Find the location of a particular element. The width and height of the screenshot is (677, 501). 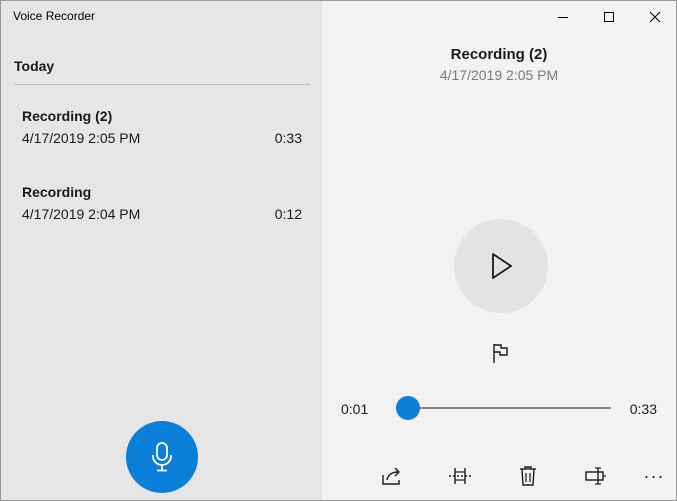

minimize-icon is located at coordinates (563, 17).